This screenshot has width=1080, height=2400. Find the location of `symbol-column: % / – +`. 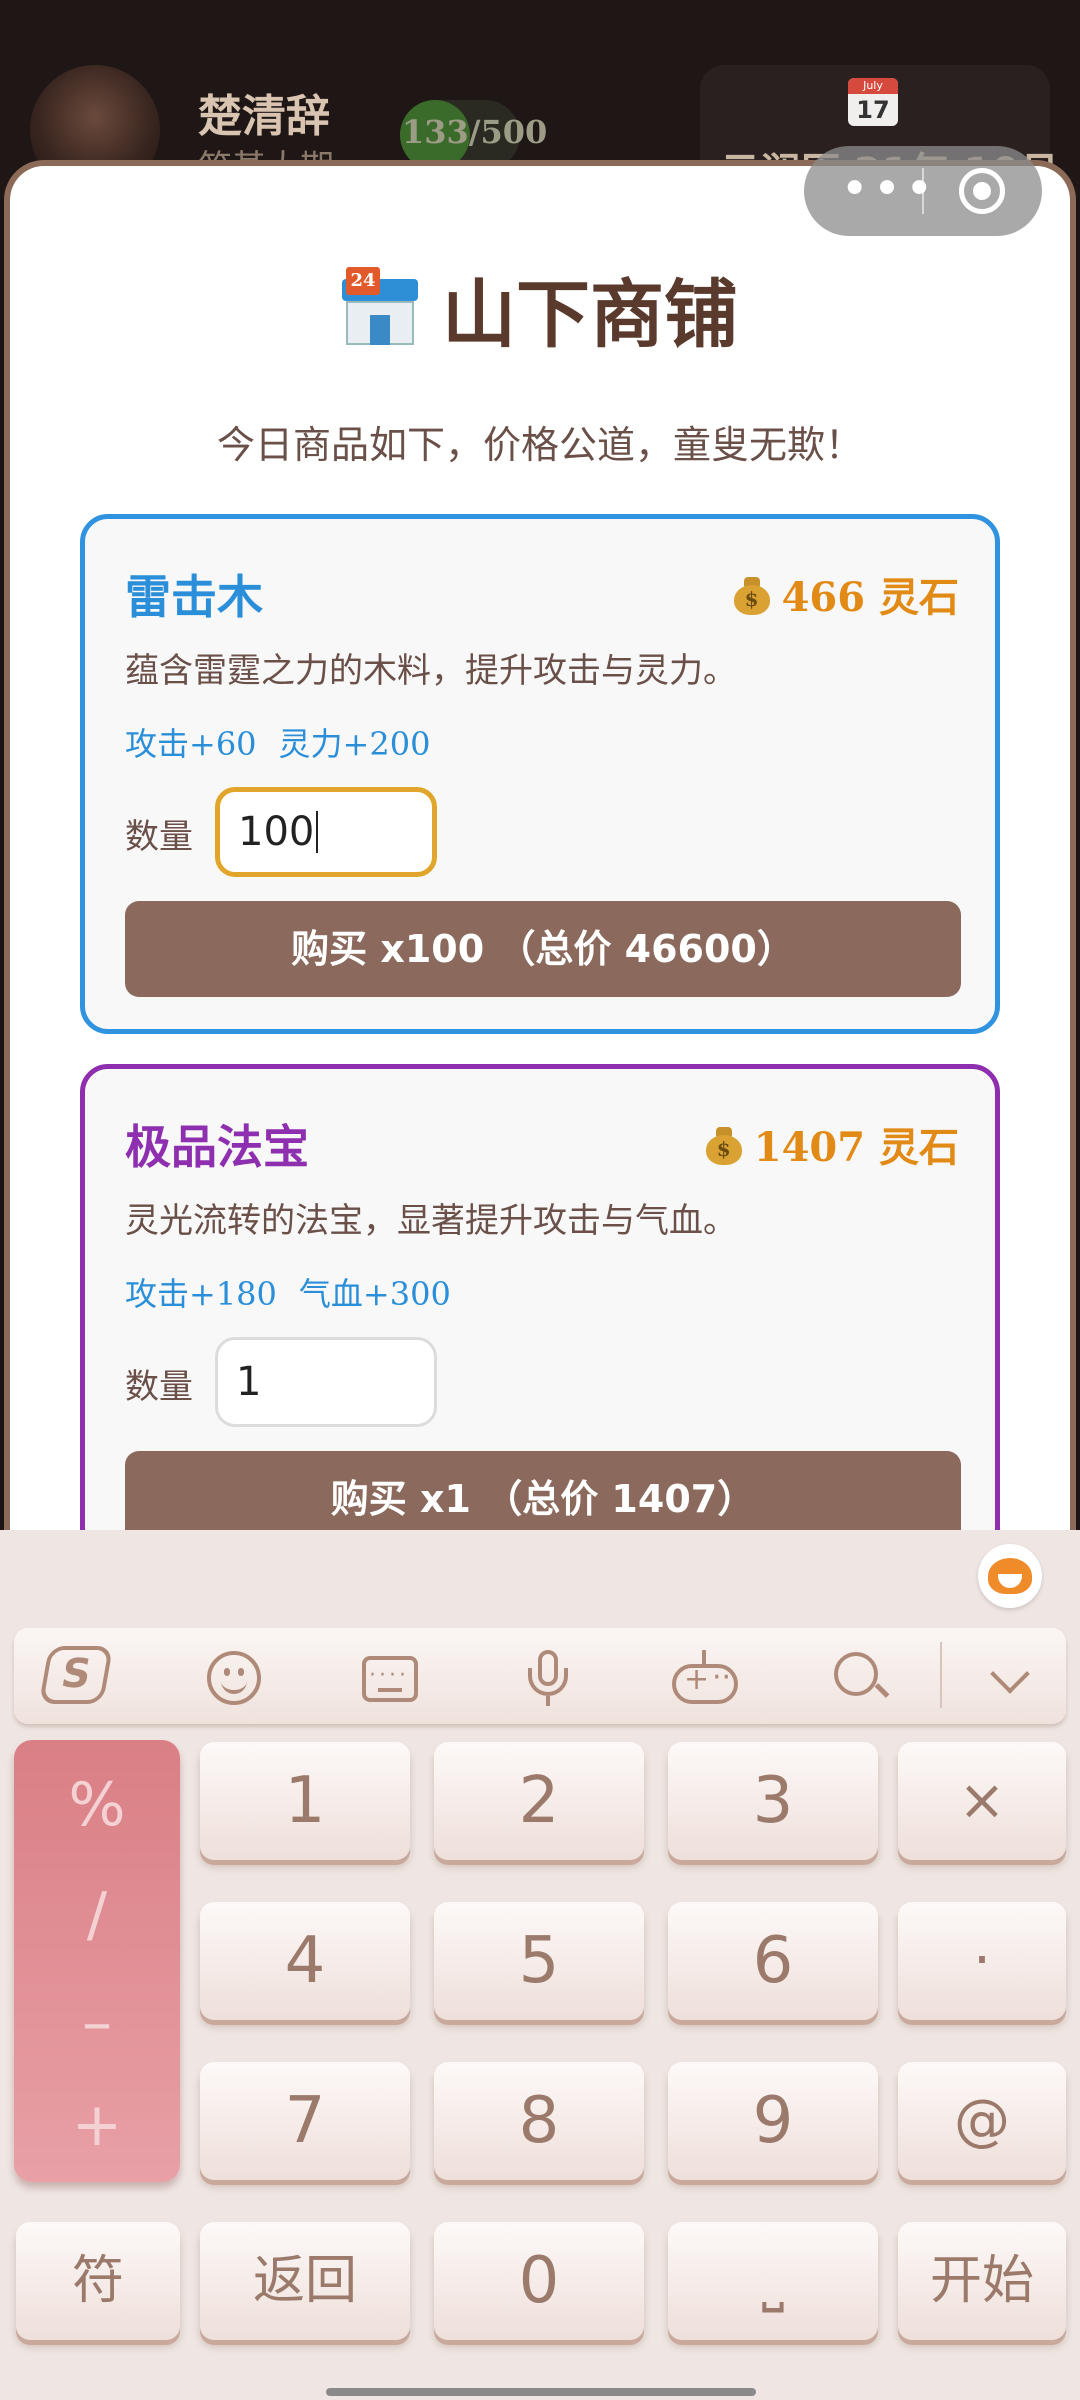

symbol-column: % / – + is located at coordinates (97, 1961).